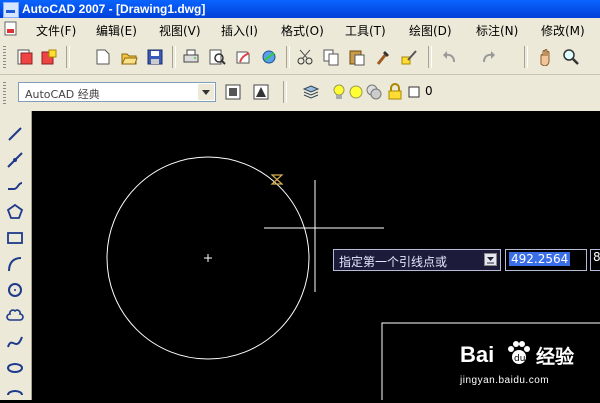 This screenshot has width=600, height=403. I want to click on workspace-settings-icon, so click(233, 92).